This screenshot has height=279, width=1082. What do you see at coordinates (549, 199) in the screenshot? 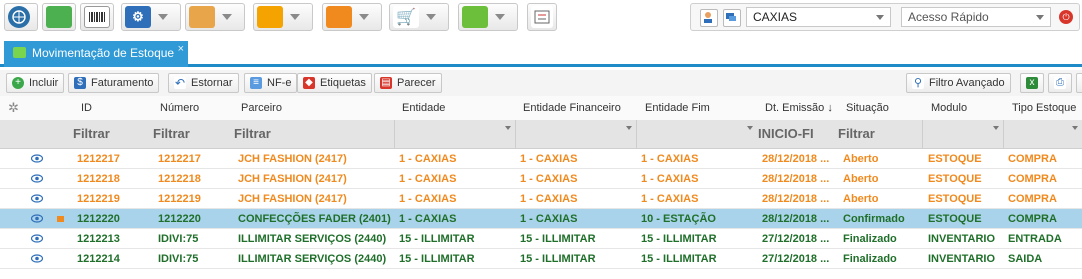
I see `cell-entidade-financeiro: 1 - CAXIAS` at bounding box center [549, 199].